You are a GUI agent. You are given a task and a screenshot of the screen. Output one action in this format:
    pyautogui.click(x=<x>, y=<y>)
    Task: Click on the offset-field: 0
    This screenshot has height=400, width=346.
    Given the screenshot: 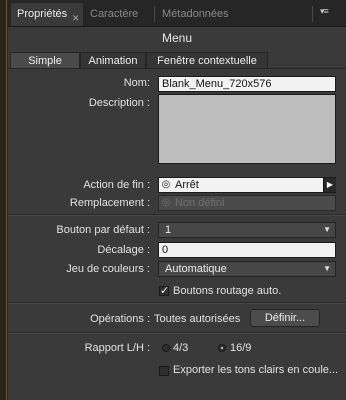 What is the action you would take?
    pyautogui.click(x=247, y=250)
    